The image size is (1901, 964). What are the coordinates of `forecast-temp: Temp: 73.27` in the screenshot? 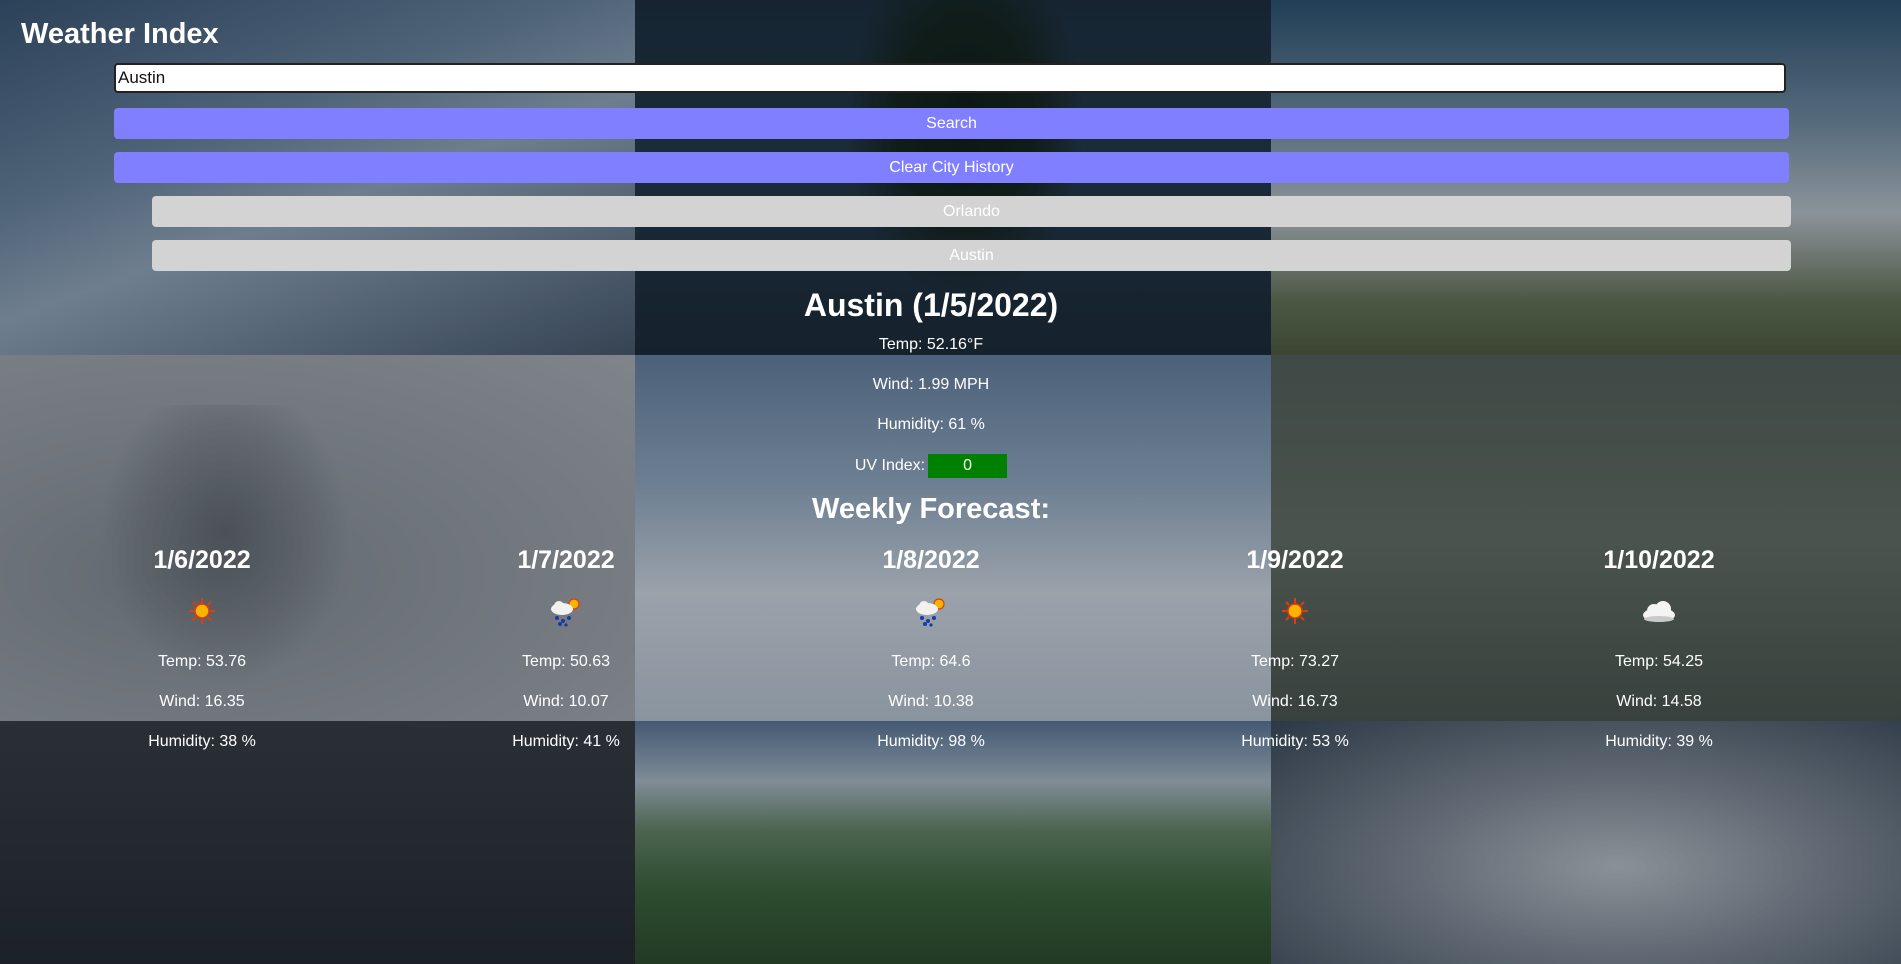 It's located at (1295, 661).